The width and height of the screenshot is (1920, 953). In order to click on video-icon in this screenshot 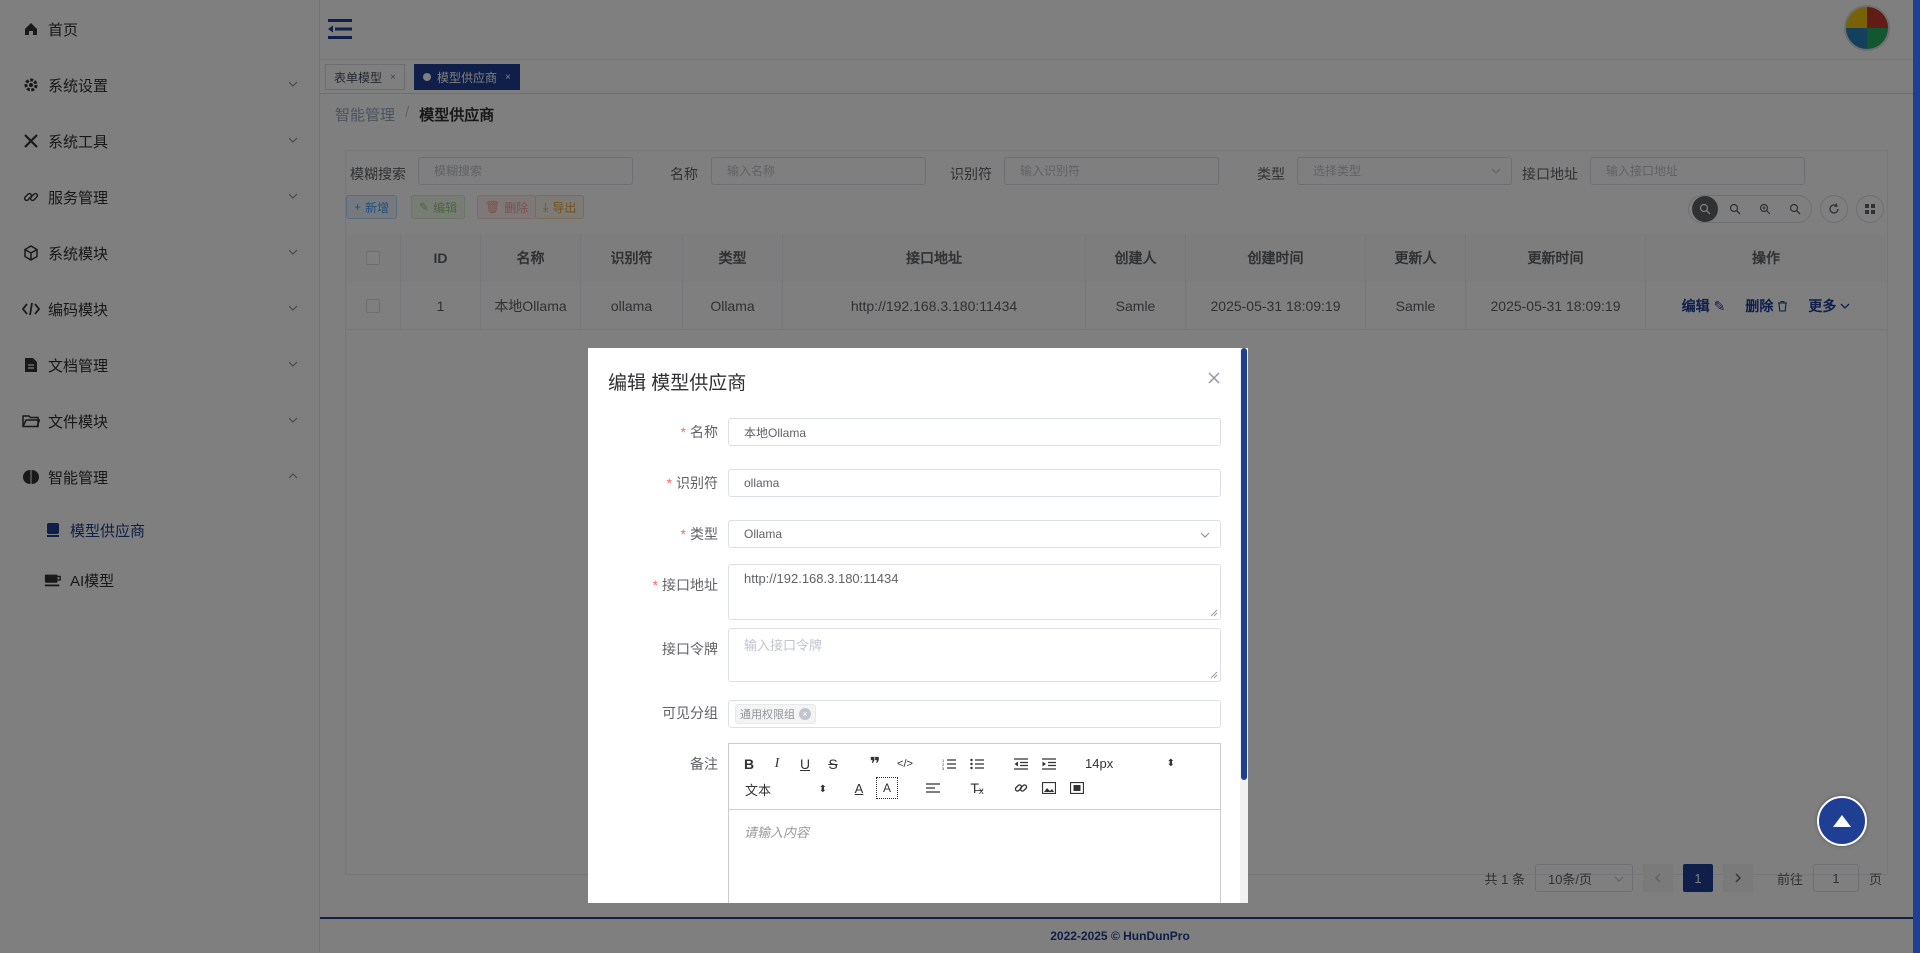, I will do `click(1077, 788)`.